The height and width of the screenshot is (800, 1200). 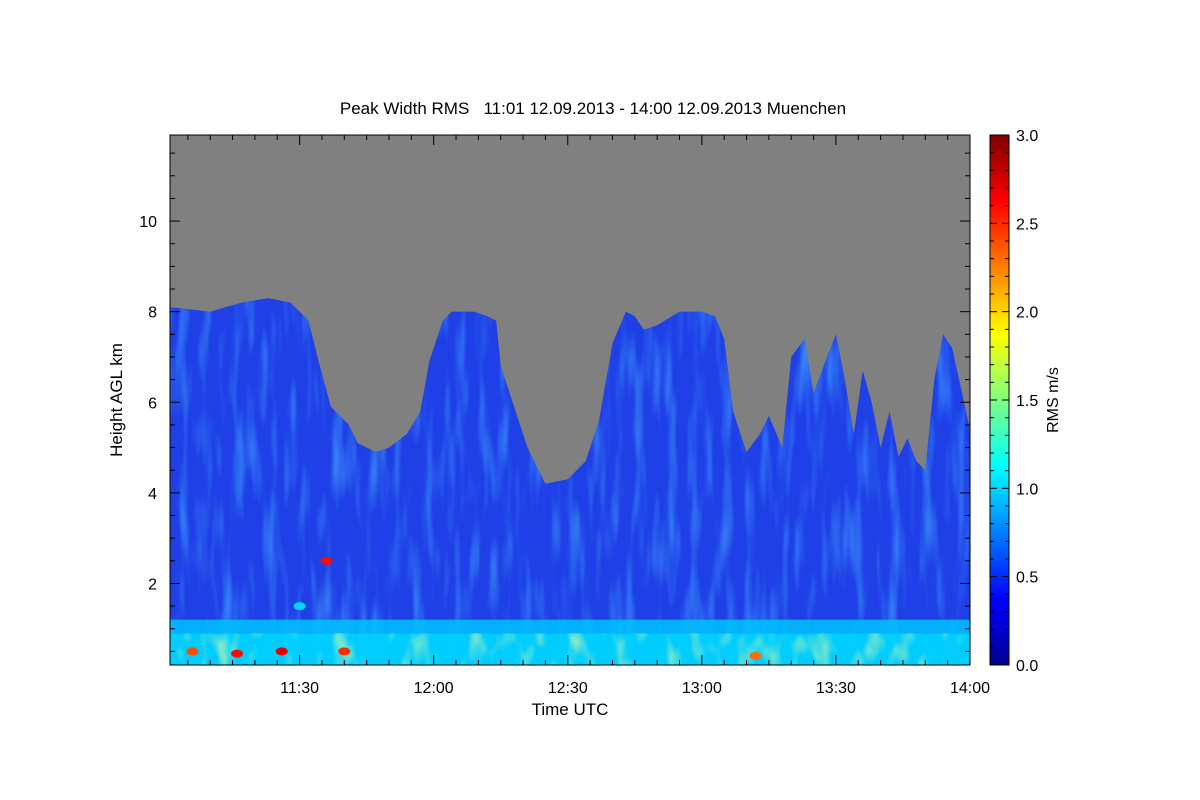 What do you see at coordinates (1027, 489) in the screenshot?
I see `colorbar-tick-label: 1.0` at bounding box center [1027, 489].